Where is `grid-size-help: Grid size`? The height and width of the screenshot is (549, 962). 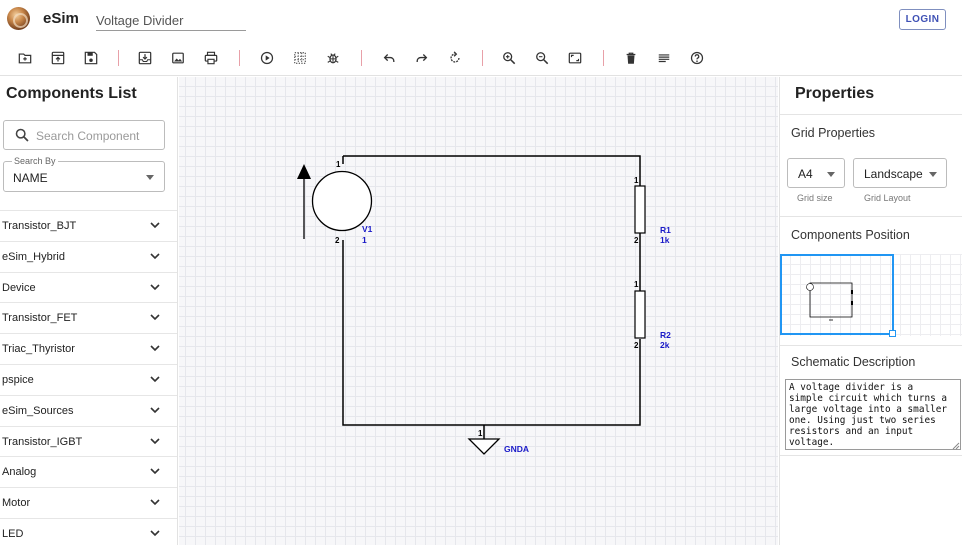 grid-size-help: Grid size is located at coordinates (815, 198).